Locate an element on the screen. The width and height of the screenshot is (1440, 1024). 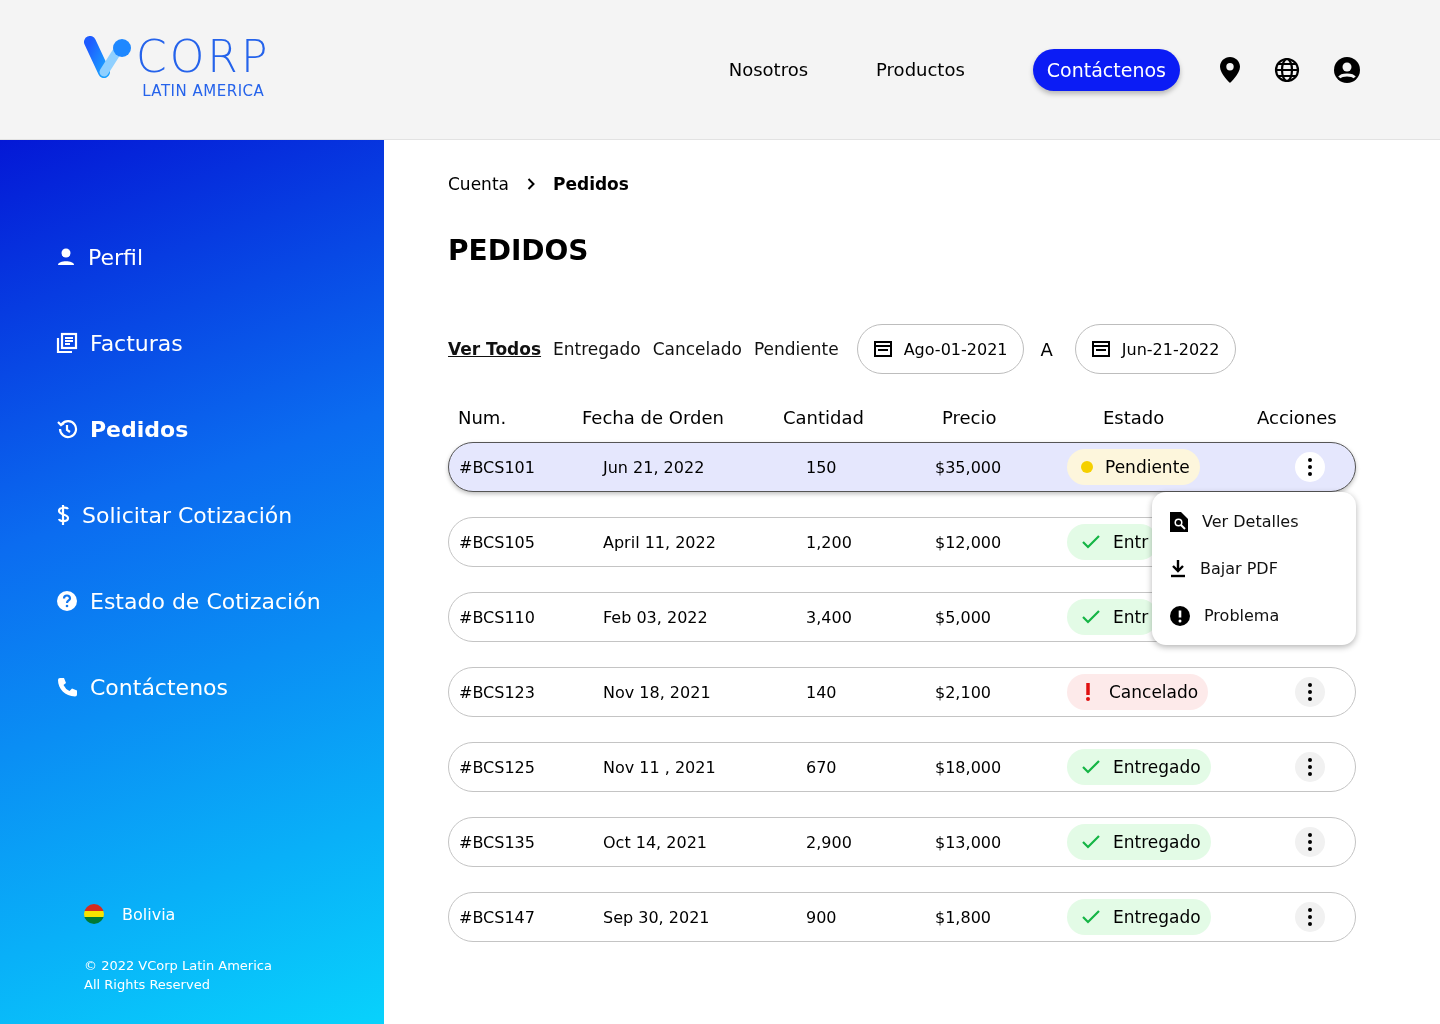
phone-icon is located at coordinates (67, 687).